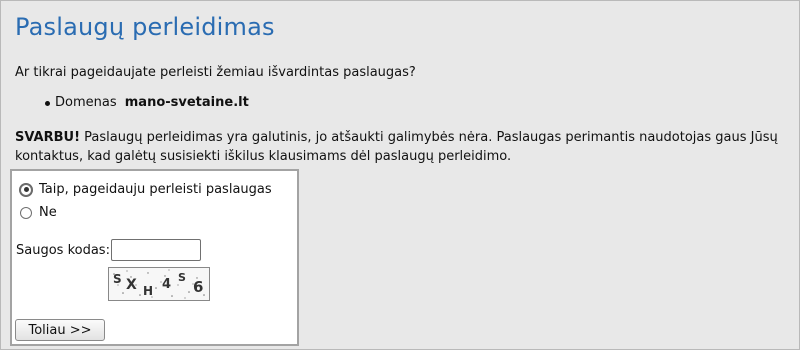 This screenshot has height=350, width=800. What do you see at coordinates (145, 27) in the screenshot?
I see `page-title: Paslaugų perleidimas` at bounding box center [145, 27].